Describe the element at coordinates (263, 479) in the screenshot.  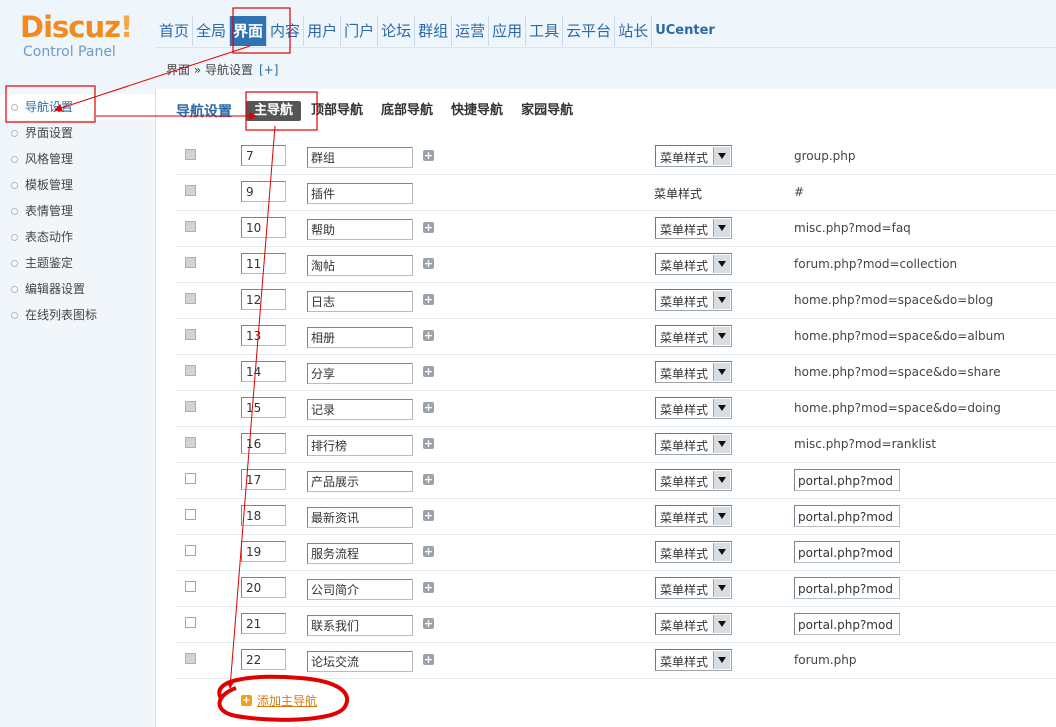
I see `order-input: 17` at that location.